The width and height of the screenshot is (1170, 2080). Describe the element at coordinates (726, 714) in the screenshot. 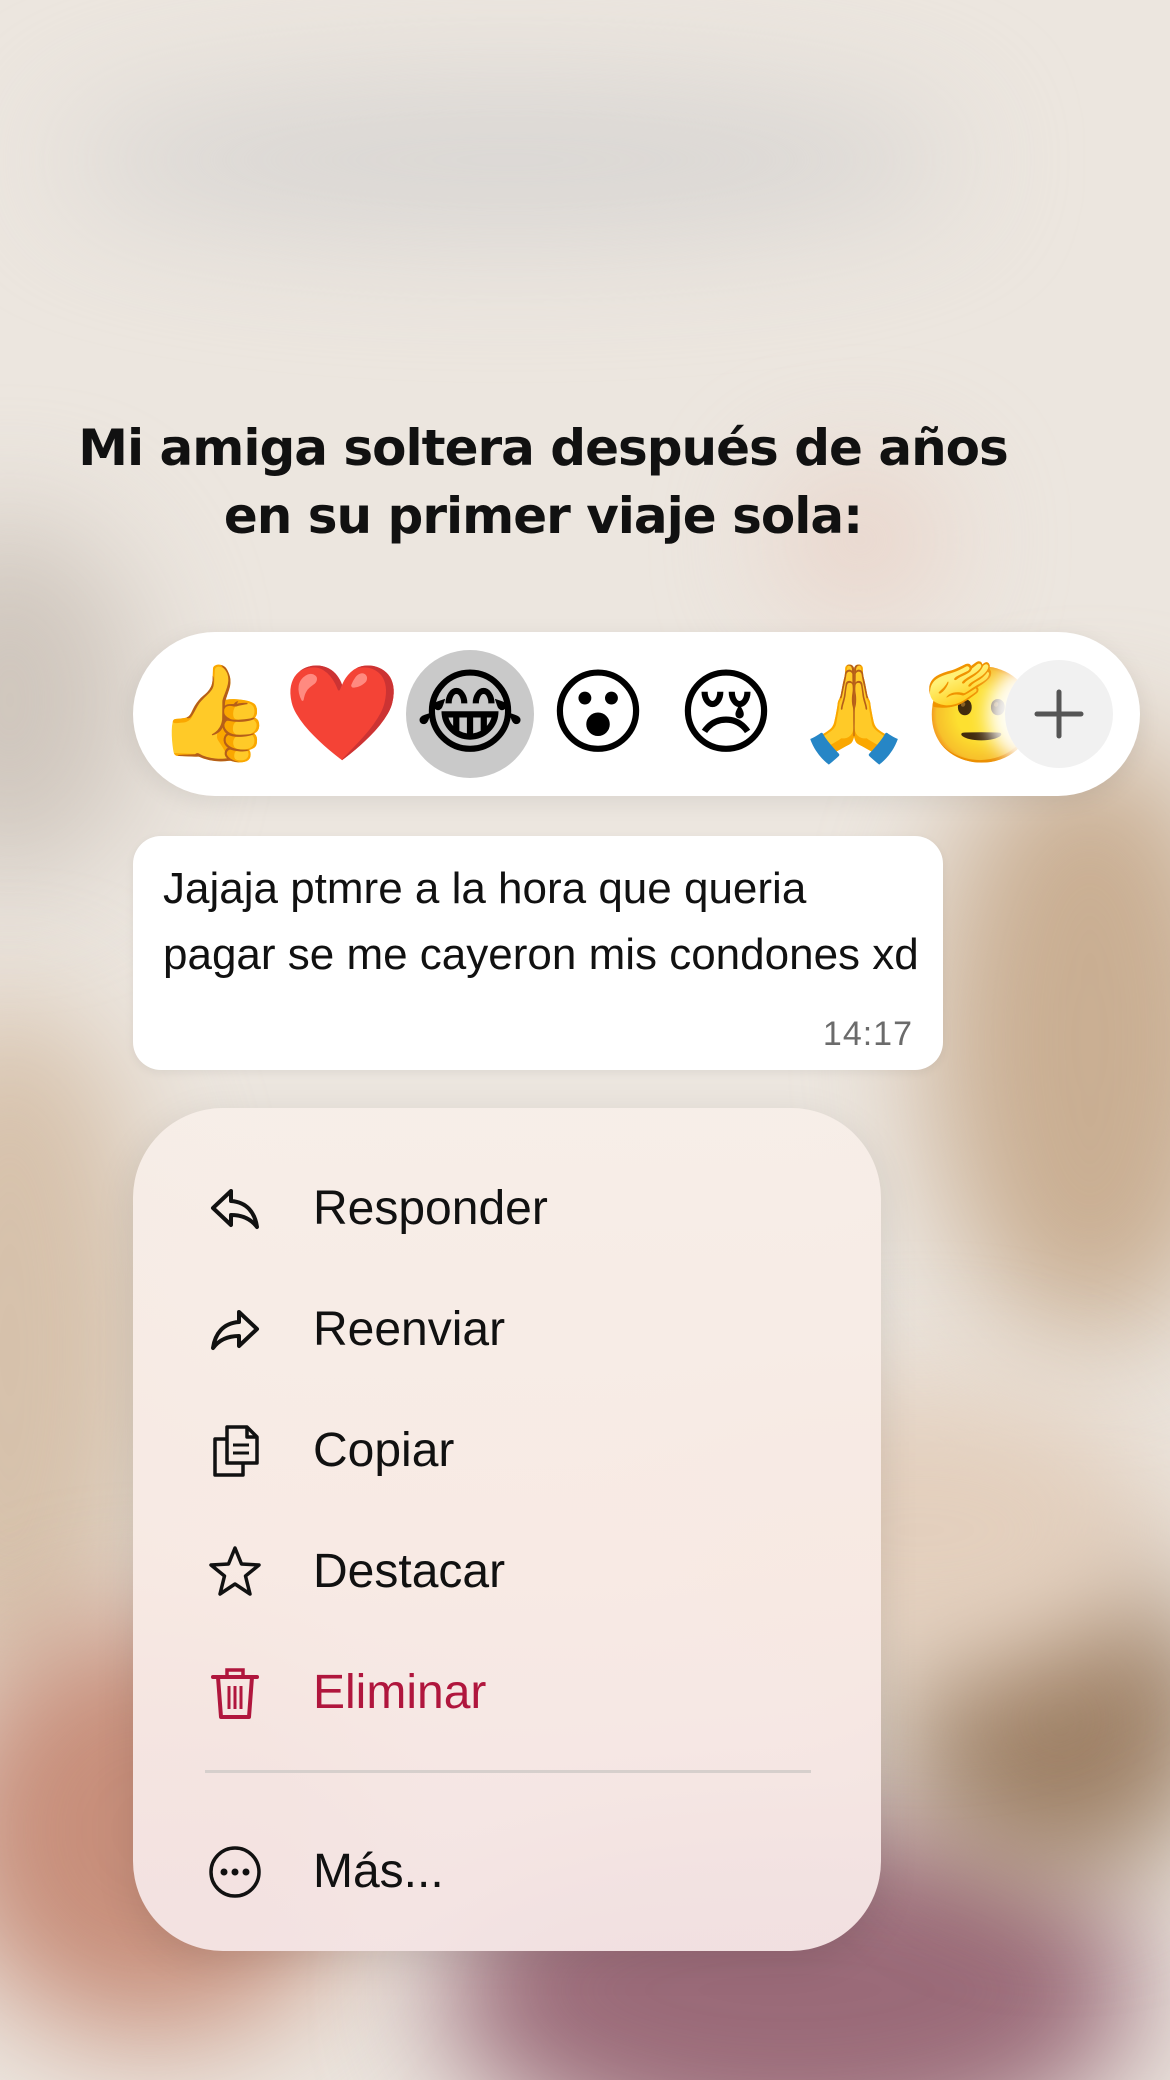

I see `reaction-crying-face: 😢` at that location.